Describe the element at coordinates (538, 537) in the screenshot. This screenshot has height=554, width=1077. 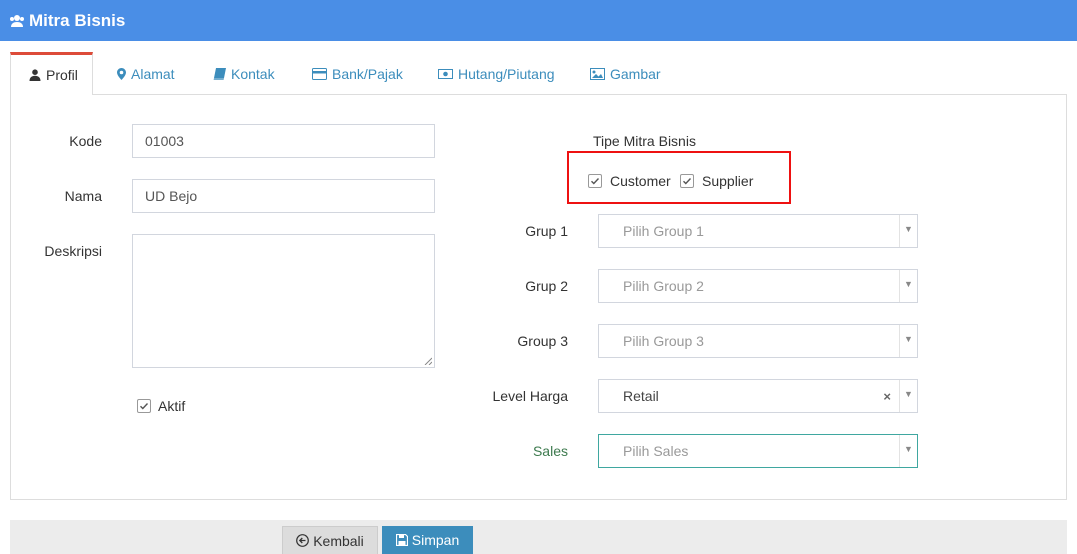
I see `form-footer` at that location.